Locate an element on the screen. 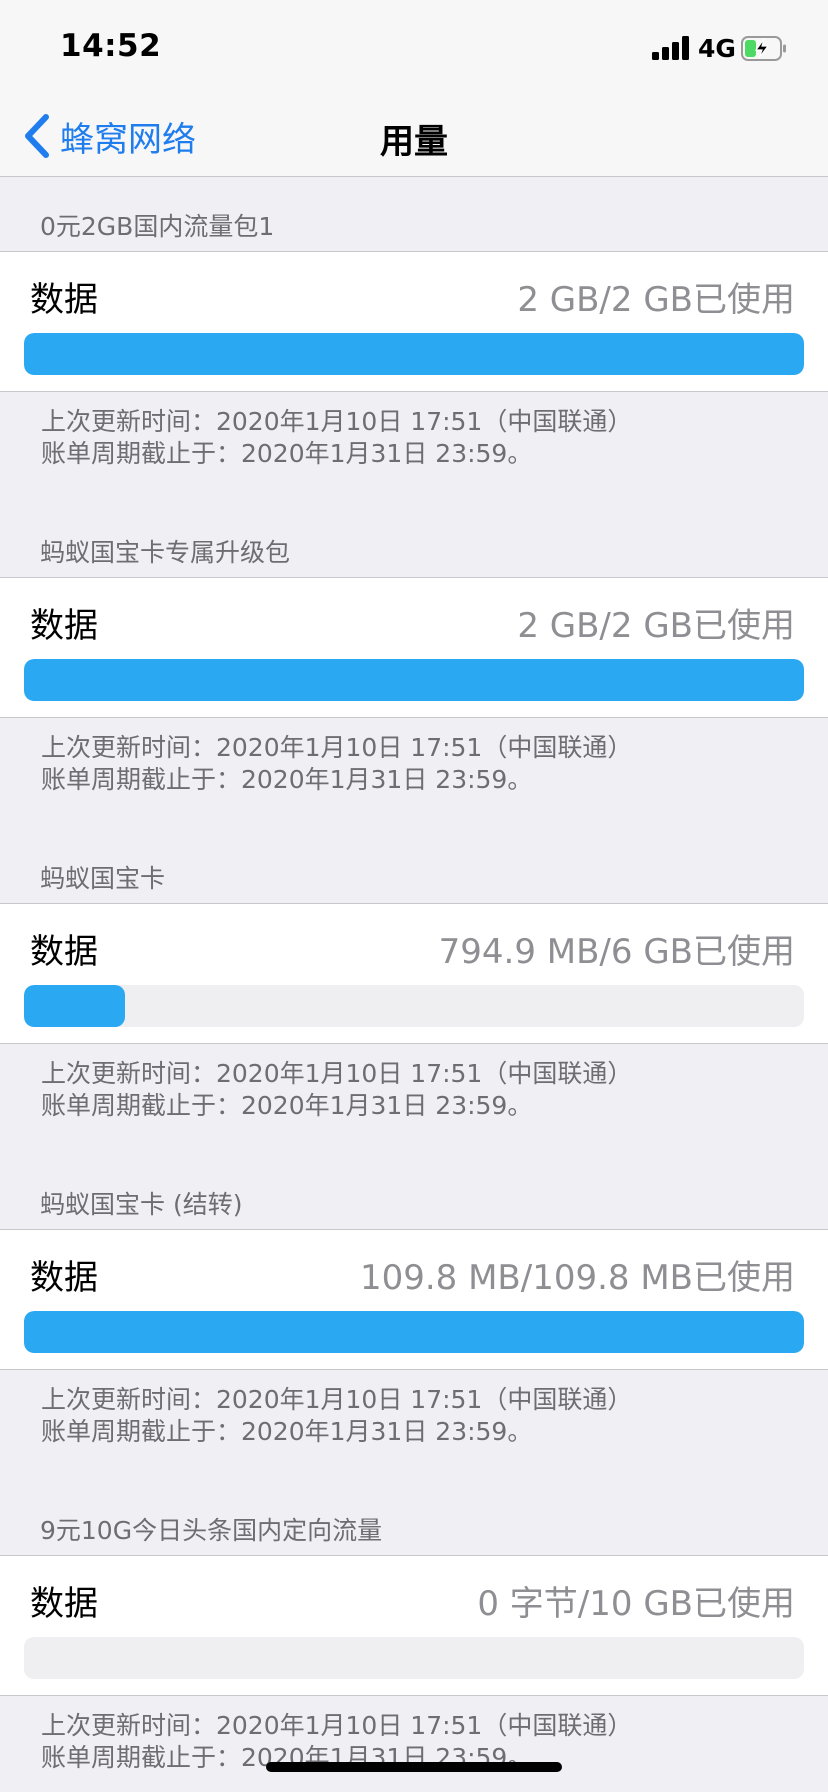  home-indicator is located at coordinates (414, 1767).